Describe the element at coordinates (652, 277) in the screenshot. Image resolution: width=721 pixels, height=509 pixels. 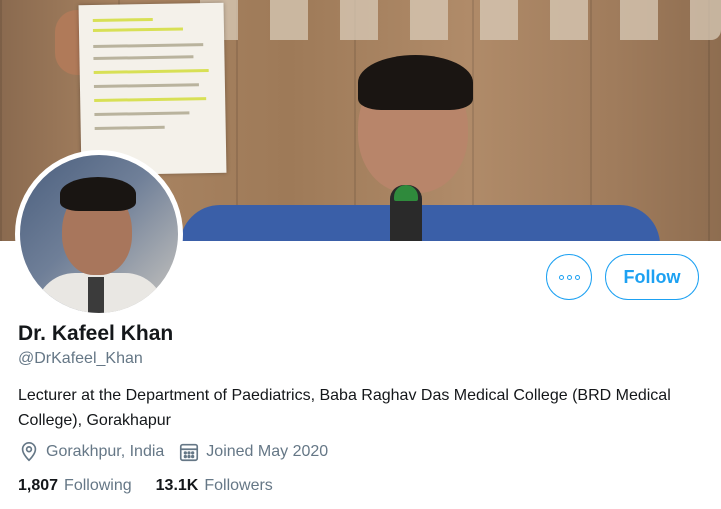
I see `follow-button: Follow` at that location.